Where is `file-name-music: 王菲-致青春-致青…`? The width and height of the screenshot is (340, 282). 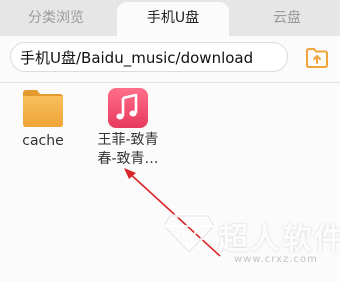
file-name-music: 王菲-致青春-致青… is located at coordinates (128, 149).